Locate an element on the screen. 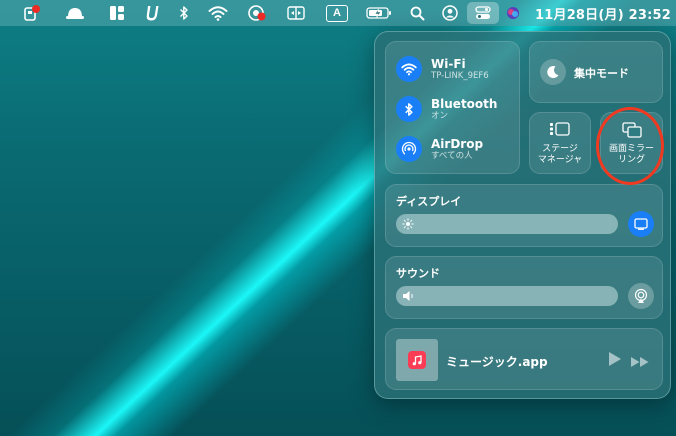  screen-mirror-app-icon is located at coordinates (296, 13).